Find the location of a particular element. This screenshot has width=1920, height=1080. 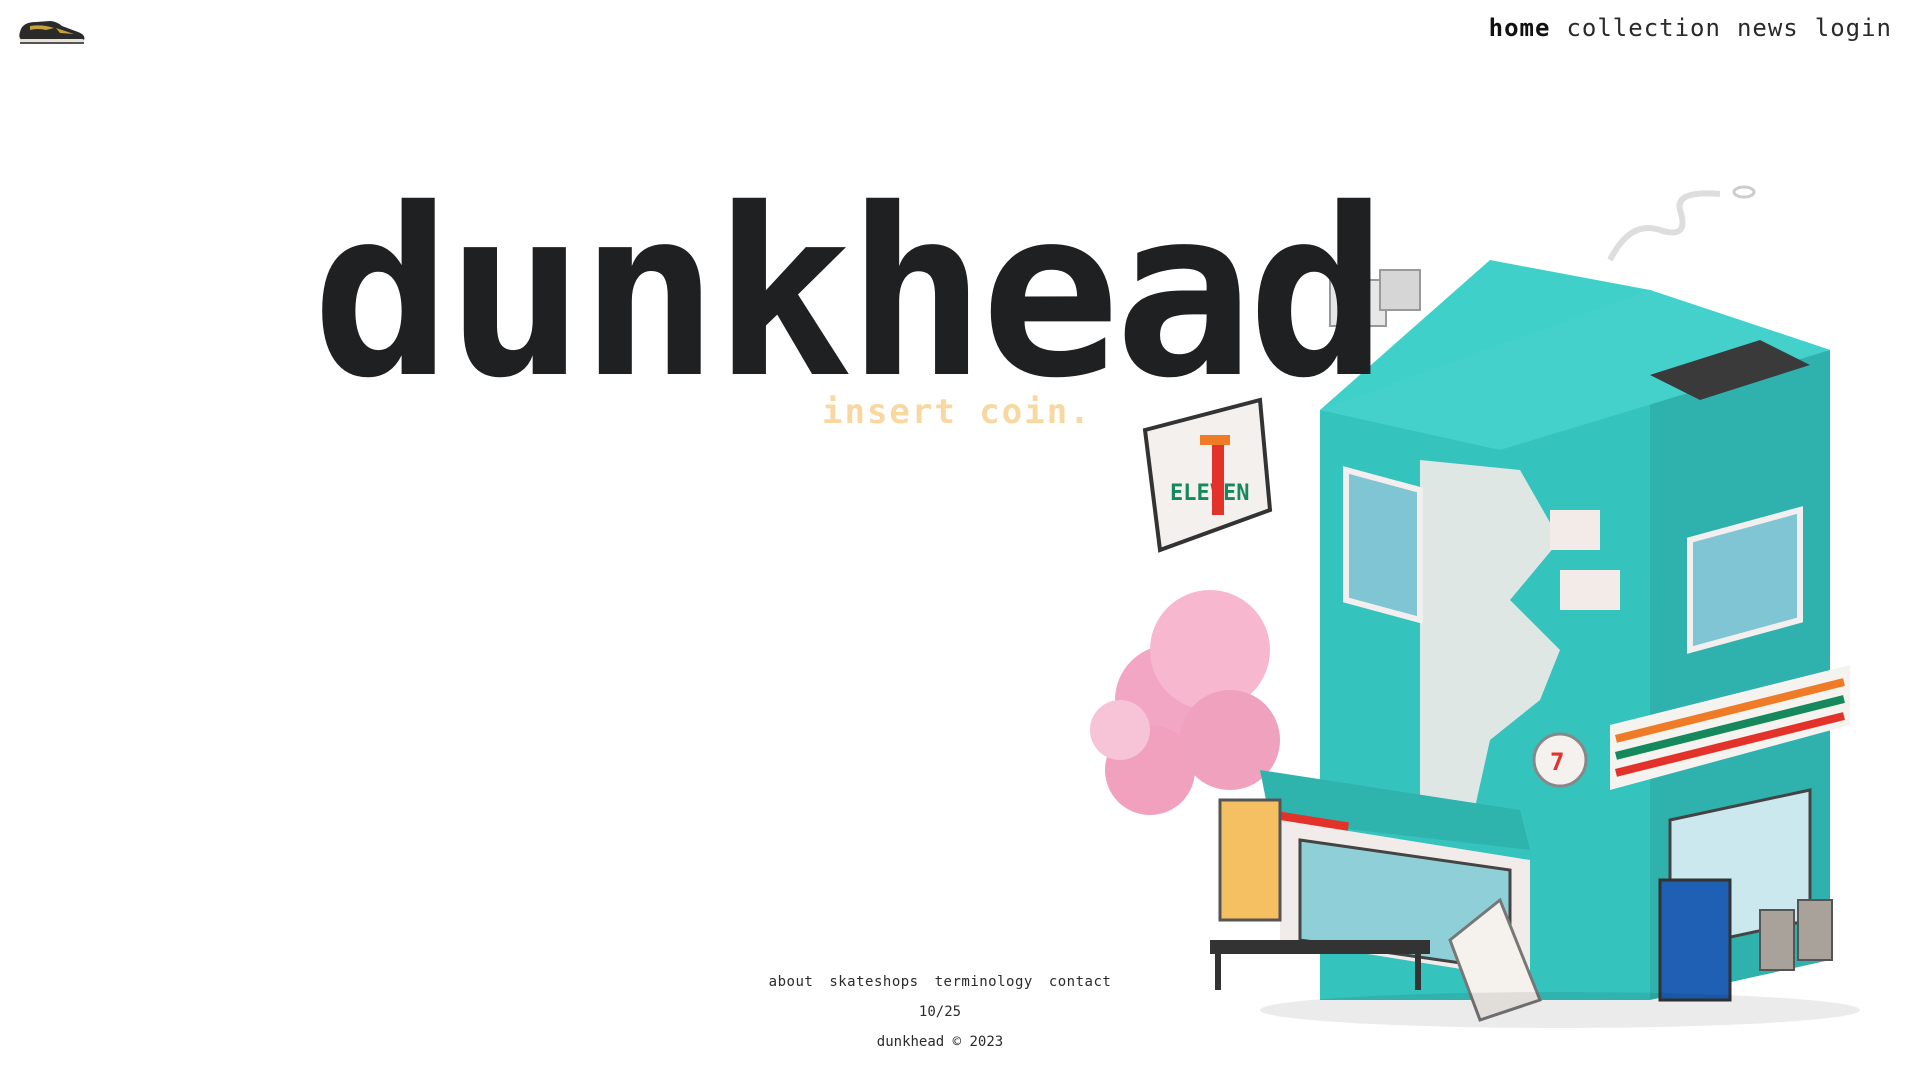

footer-link-about: about is located at coordinates (791, 982).